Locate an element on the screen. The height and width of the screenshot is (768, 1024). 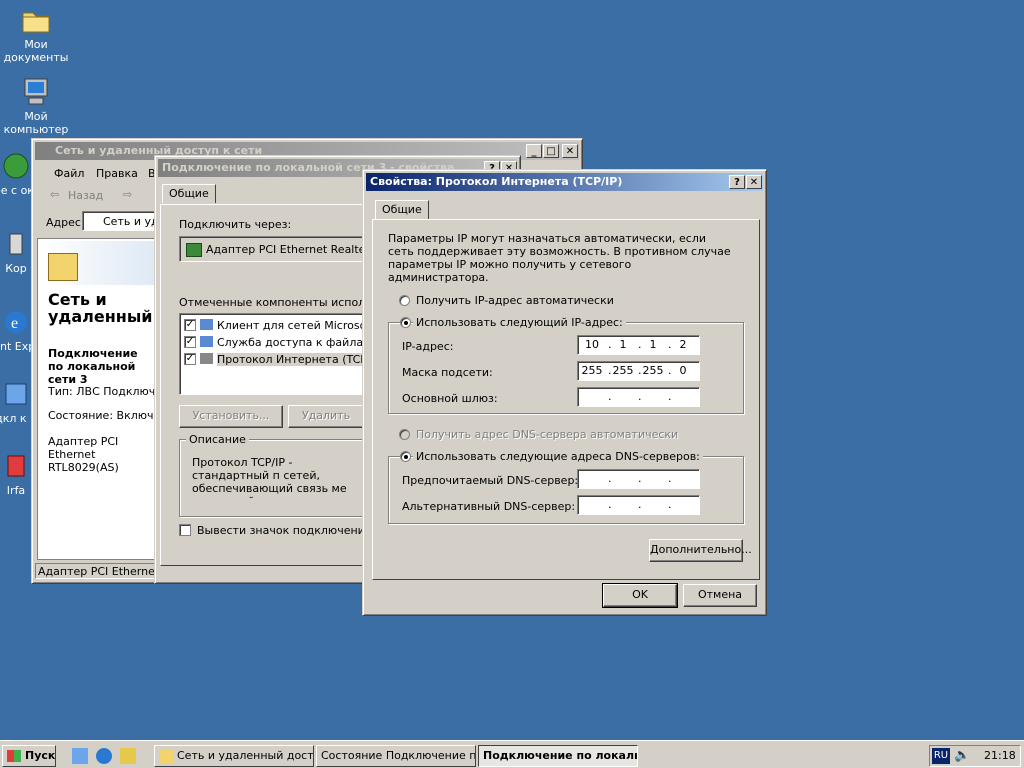
ip-address-input: 10 . 1 . 1 . 2 is located at coordinates (638, 345).